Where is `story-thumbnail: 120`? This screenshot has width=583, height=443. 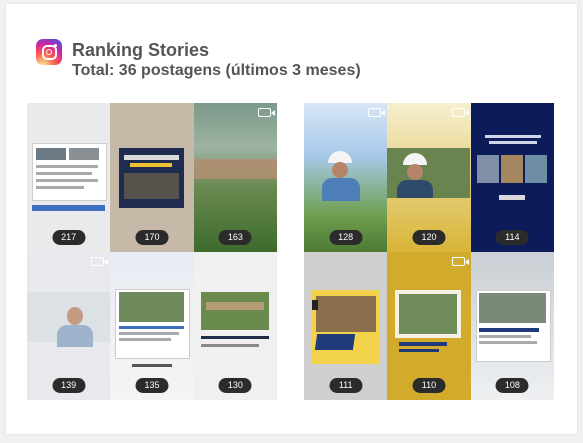
story-thumbnail: 120 is located at coordinates (429, 177).